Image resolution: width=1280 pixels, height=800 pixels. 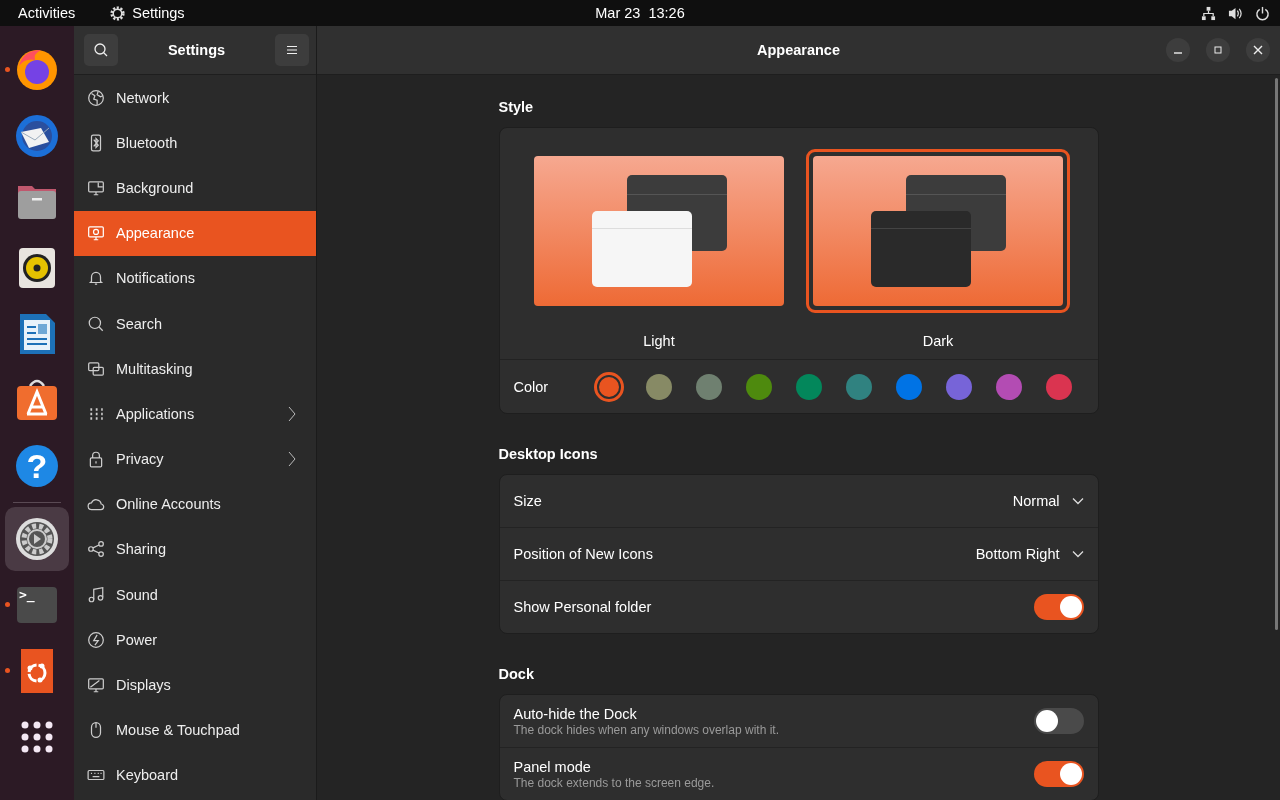 What do you see at coordinates (195, 549) in the screenshot?
I see `sidebar-item: Sharing` at bounding box center [195, 549].